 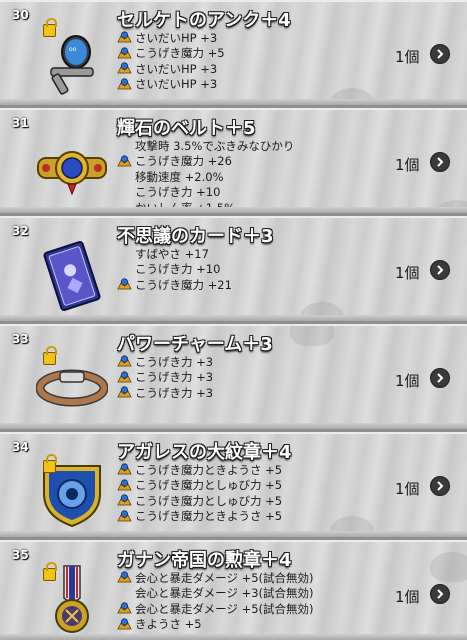 I want to click on stat-line: すばやさ +17, so click(x=172, y=253).